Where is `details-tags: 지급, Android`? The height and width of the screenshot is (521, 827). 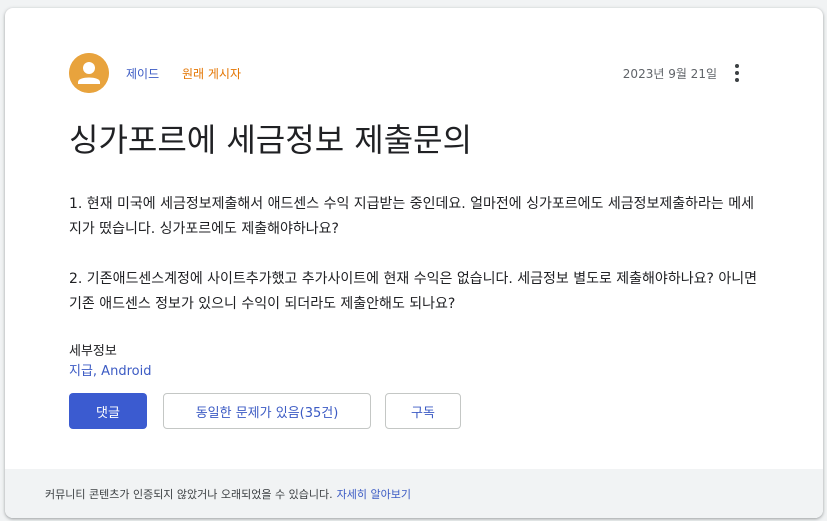
details-tags: 지급, Android is located at coordinates (110, 369).